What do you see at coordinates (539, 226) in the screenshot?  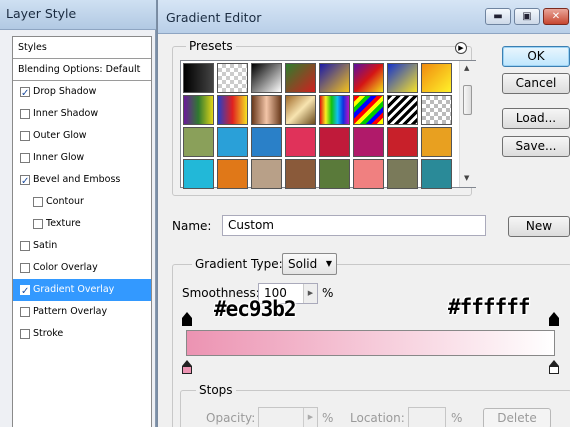 I see `new-button: New` at bounding box center [539, 226].